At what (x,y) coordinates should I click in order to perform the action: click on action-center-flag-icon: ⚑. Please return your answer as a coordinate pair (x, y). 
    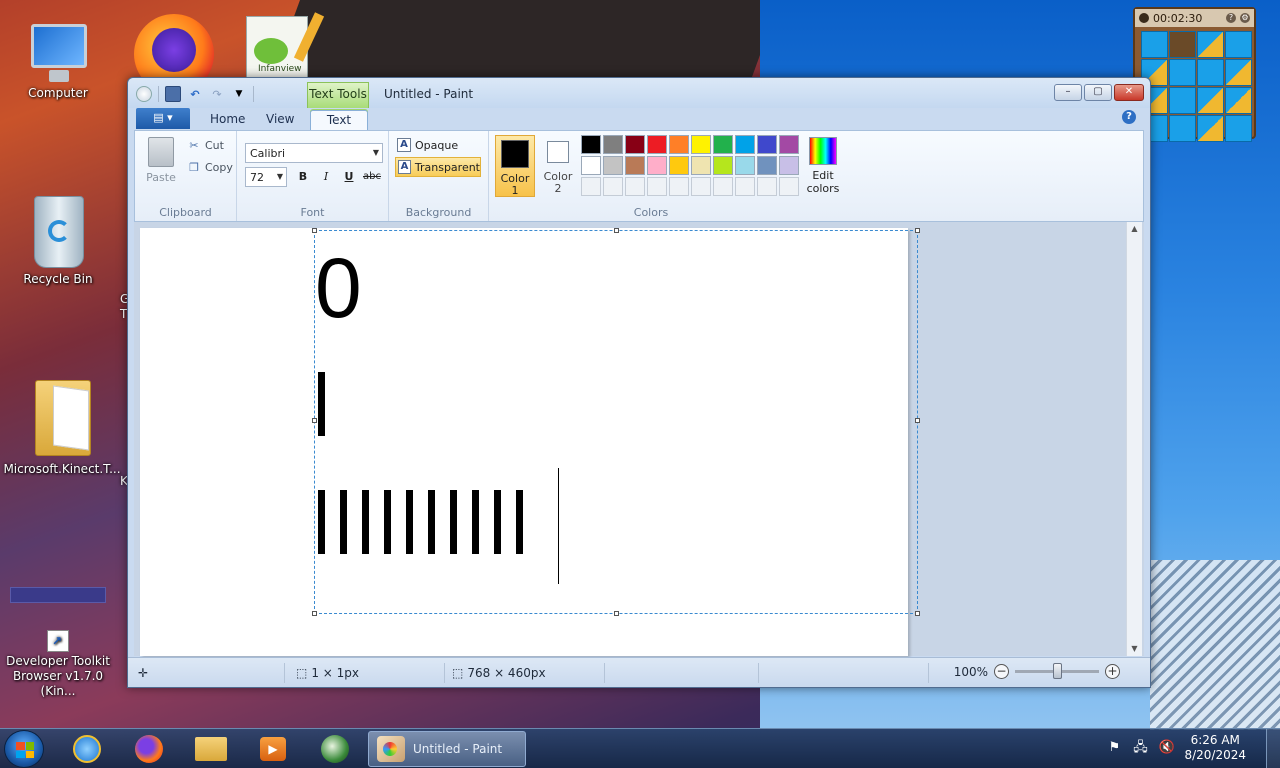
    Looking at the image, I should click on (1114, 748).